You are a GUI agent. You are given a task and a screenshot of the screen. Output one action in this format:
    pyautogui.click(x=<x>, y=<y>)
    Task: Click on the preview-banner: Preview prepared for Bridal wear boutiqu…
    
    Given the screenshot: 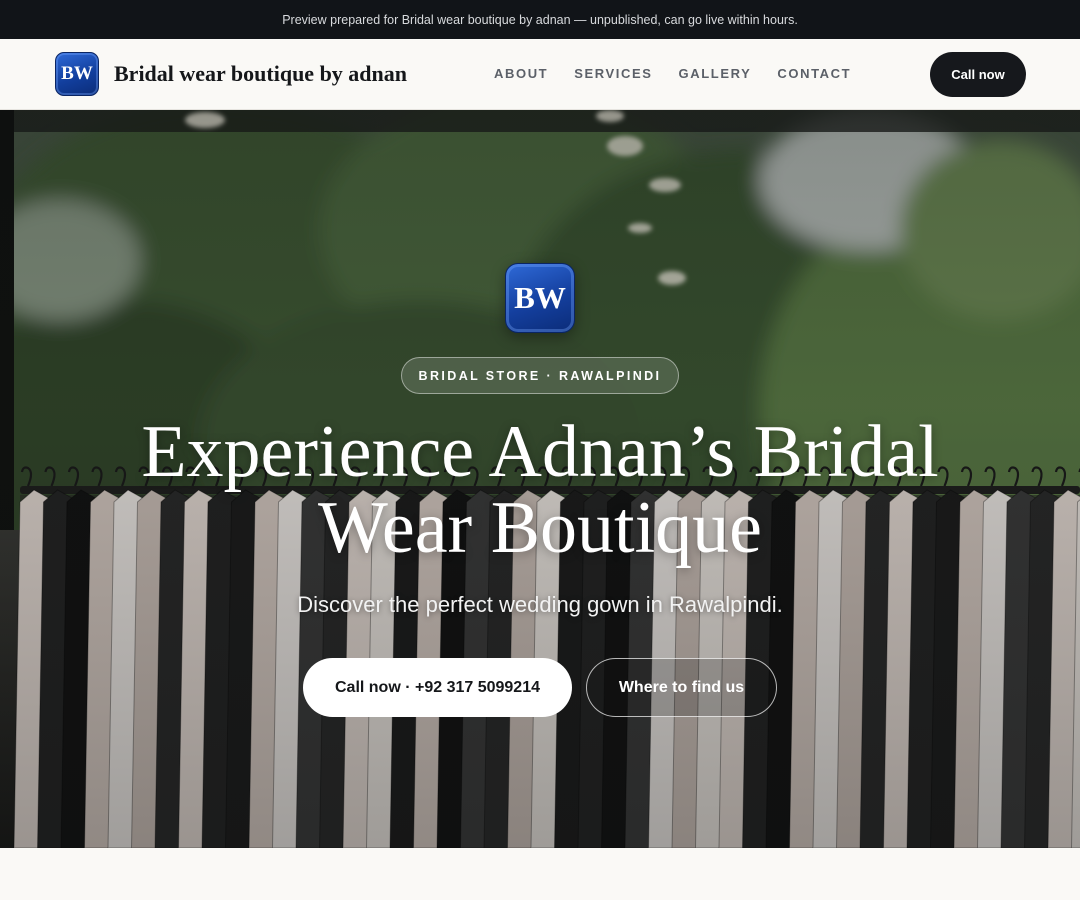 What is the action you would take?
    pyautogui.click(x=540, y=19)
    